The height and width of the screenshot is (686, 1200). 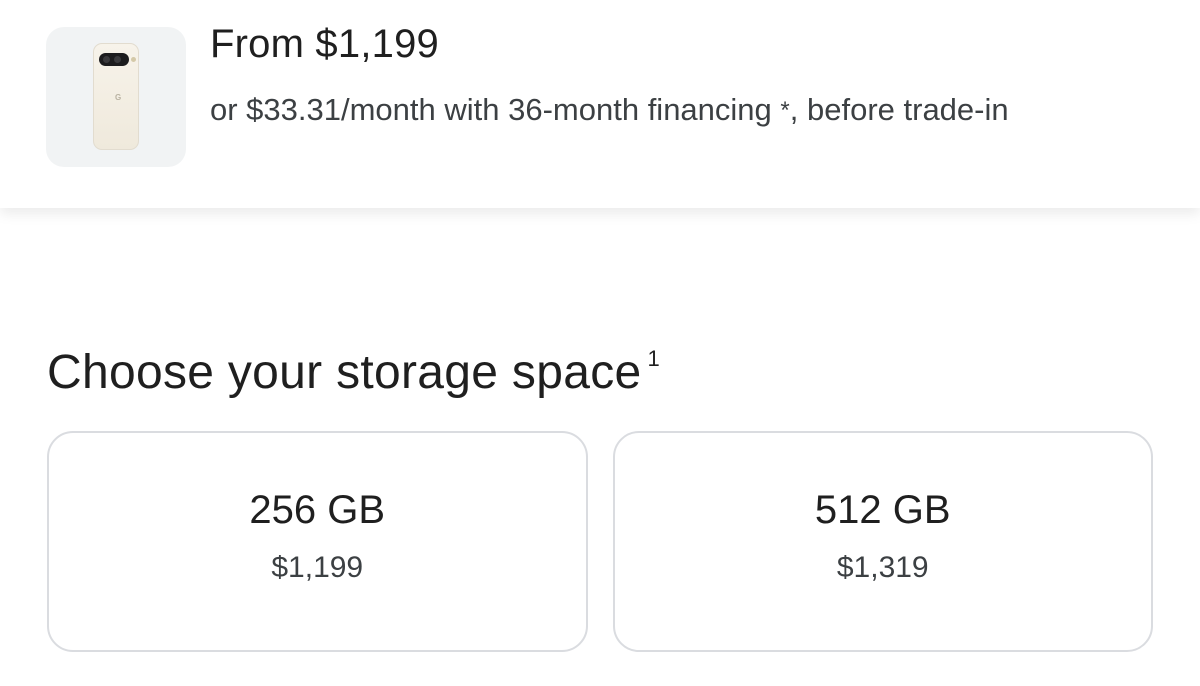 What do you see at coordinates (784, 110) in the screenshot?
I see `financing-asterisk-link: *` at bounding box center [784, 110].